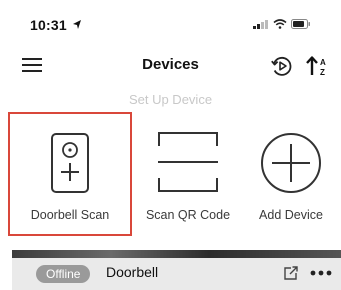 This screenshot has width=341, height=290. I want to click on nav-header: Devices A Z, so click(170, 66).